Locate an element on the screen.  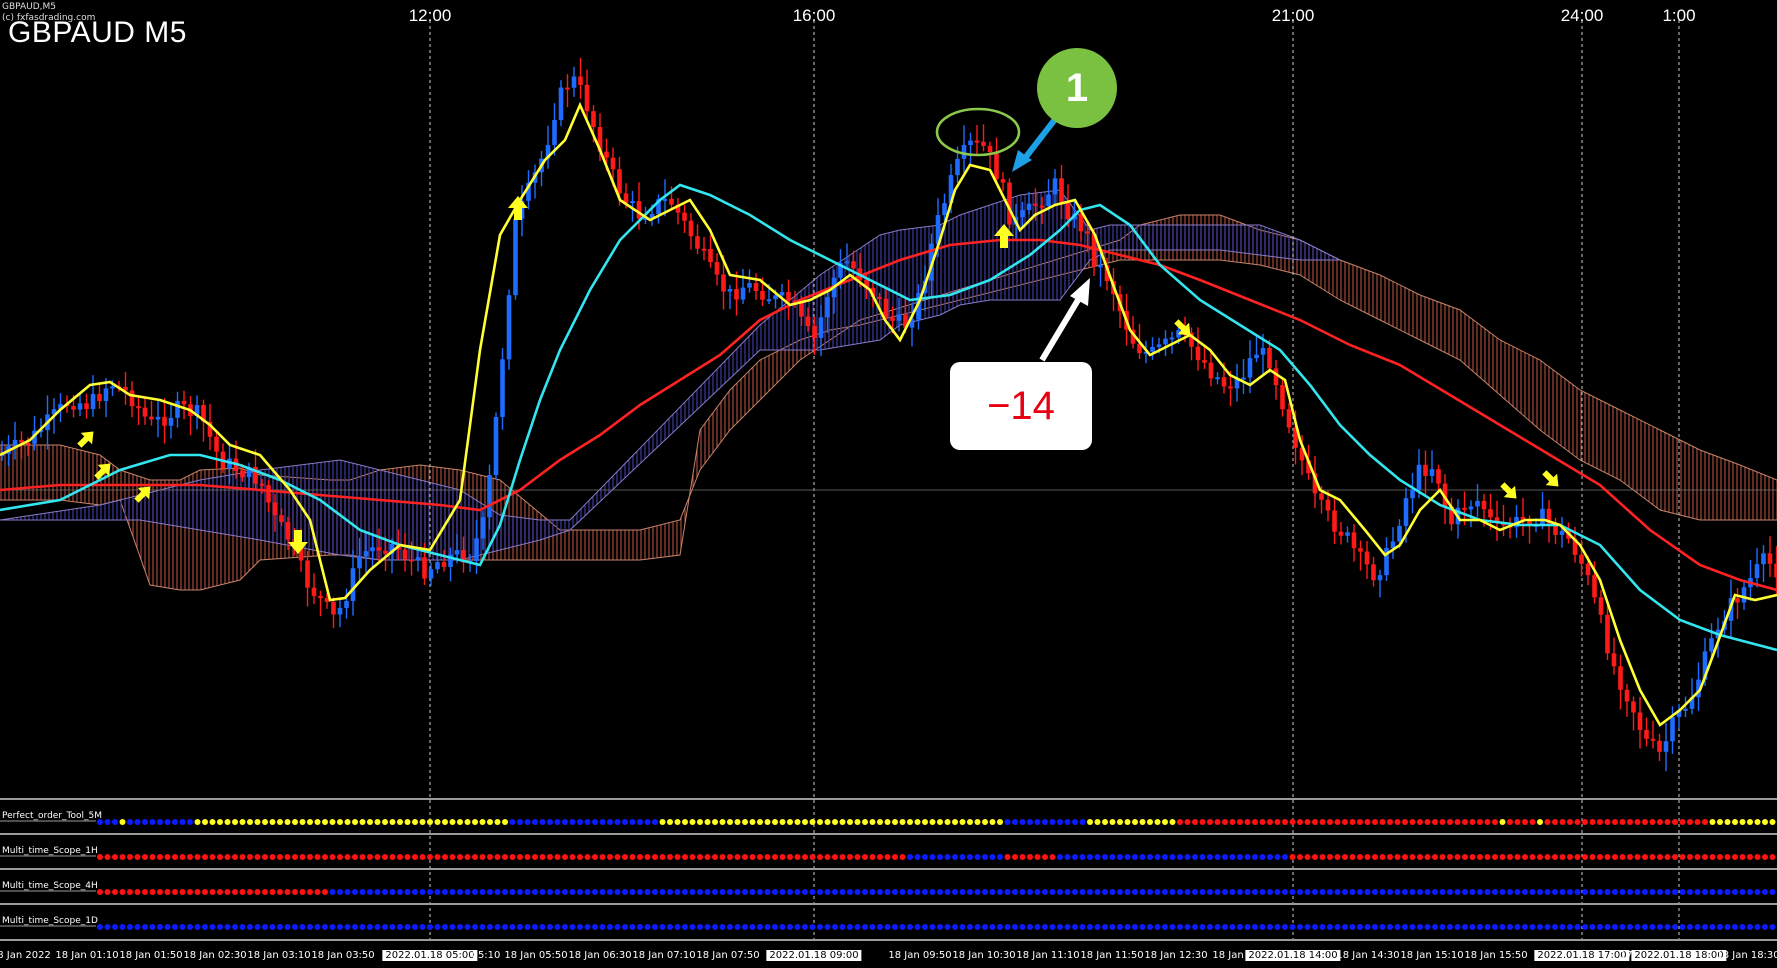
bottom-time-tick: 2022.01.18 17:00 is located at coordinates (1582, 955).